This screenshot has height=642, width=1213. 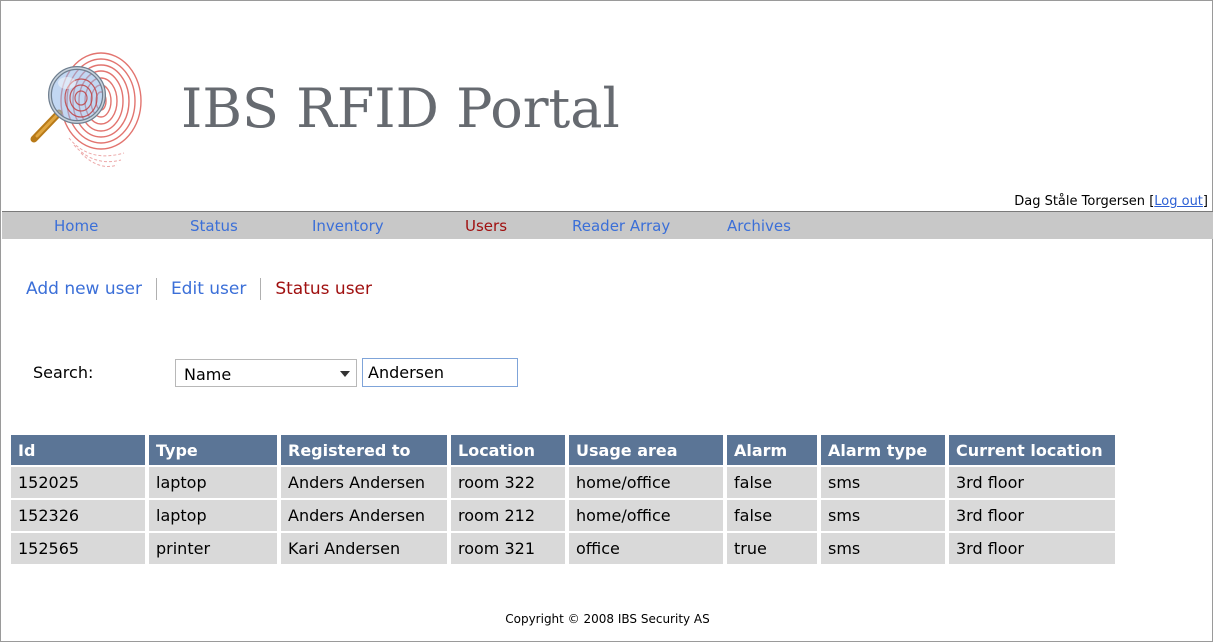 What do you see at coordinates (84, 289) in the screenshot?
I see `add-new-user-link: Add new user` at bounding box center [84, 289].